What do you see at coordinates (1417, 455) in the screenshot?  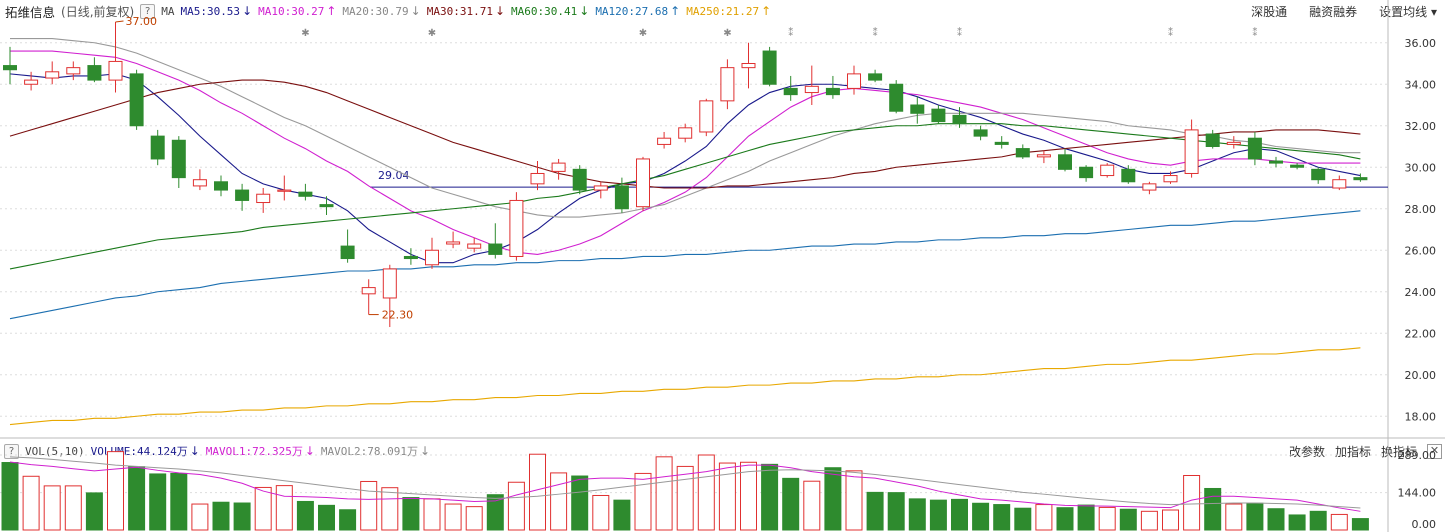 I see `volume-tick-label: 289.00` at bounding box center [1417, 455].